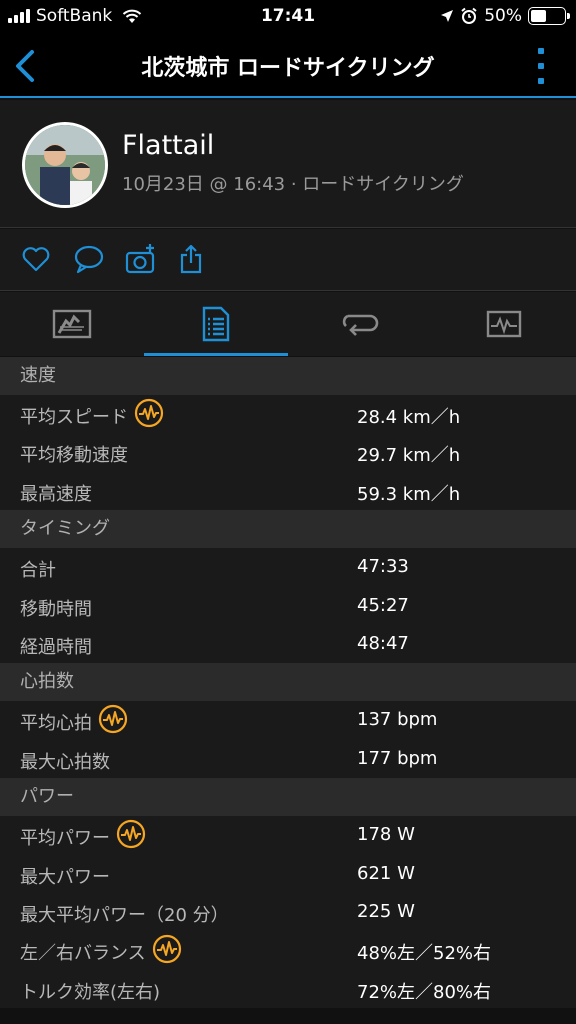 The image size is (576, 1024). What do you see at coordinates (397, 758) in the screenshot?
I see `stat-value: 177 bpm` at bounding box center [397, 758].